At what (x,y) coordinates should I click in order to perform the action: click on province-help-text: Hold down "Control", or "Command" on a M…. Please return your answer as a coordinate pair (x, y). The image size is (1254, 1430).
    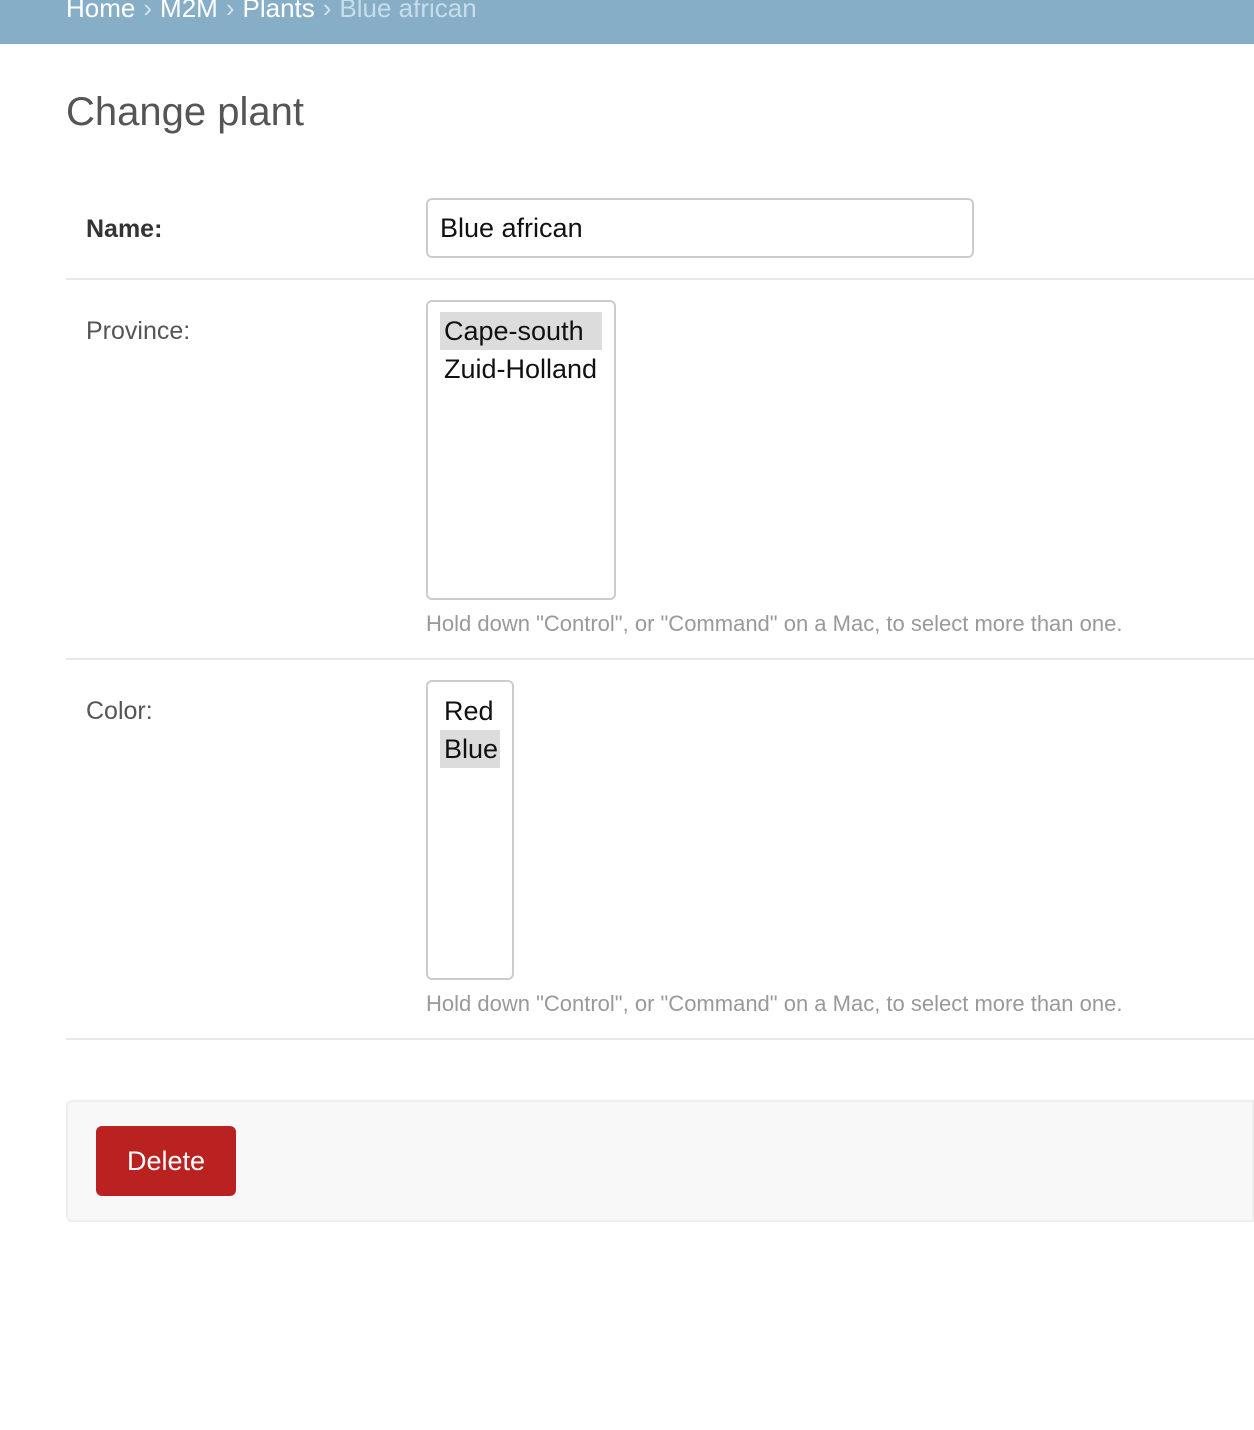
    Looking at the image, I should click on (774, 623).